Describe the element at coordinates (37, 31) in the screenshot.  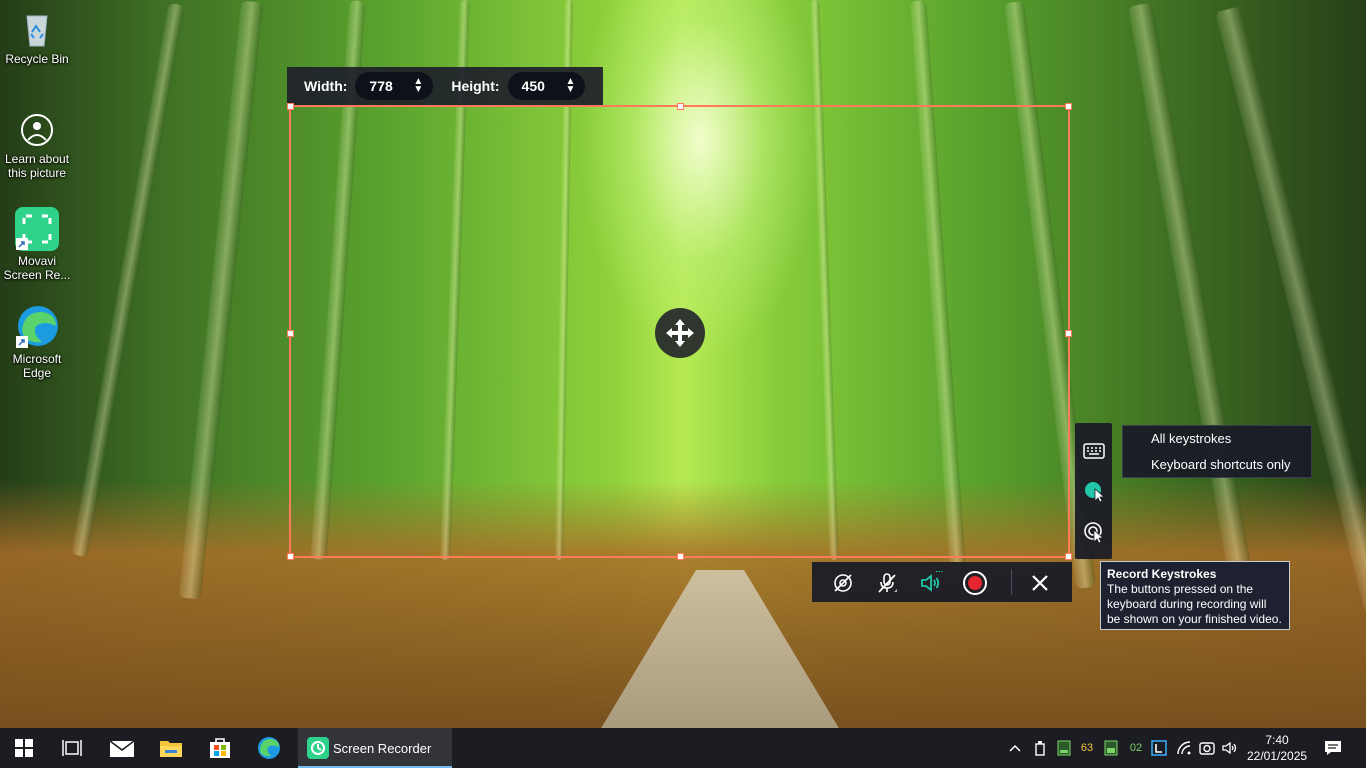
I see `recycle-bin-icon` at that location.